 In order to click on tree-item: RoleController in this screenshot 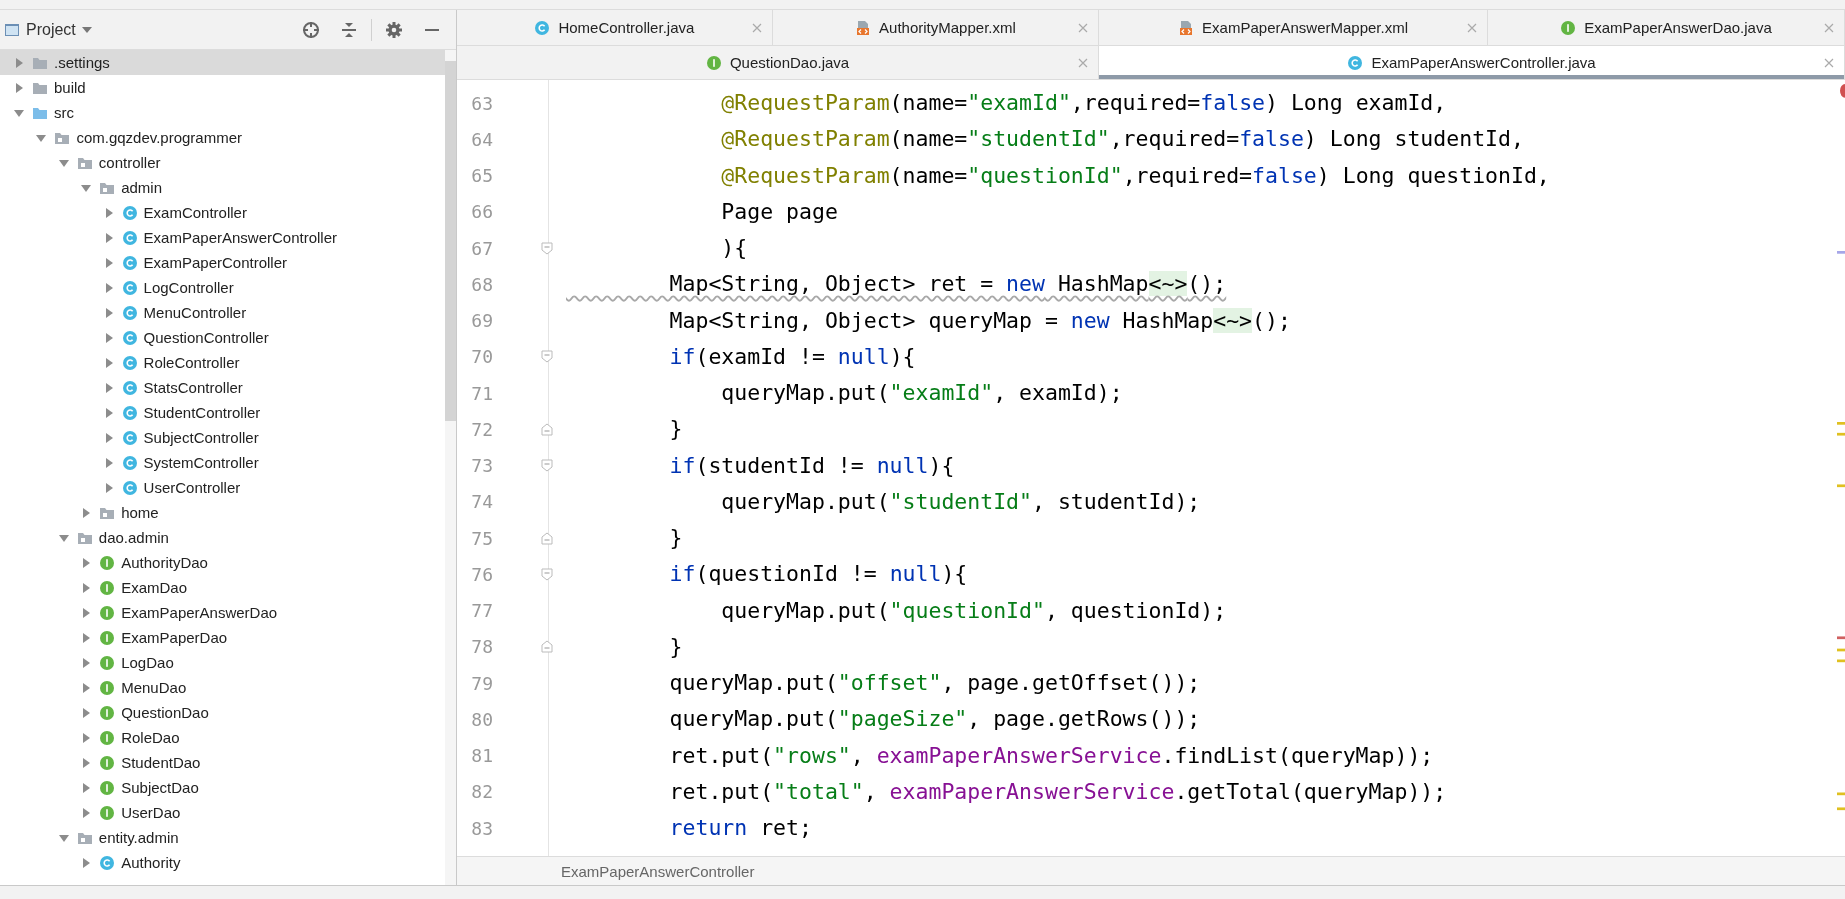, I will do `click(222, 362)`.